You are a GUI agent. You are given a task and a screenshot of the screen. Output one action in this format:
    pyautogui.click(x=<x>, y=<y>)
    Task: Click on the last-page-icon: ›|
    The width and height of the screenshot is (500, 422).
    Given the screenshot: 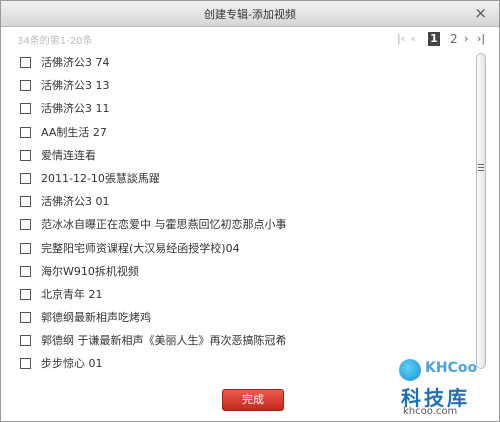 What is the action you would take?
    pyautogui.click(x=481, y=39)
    